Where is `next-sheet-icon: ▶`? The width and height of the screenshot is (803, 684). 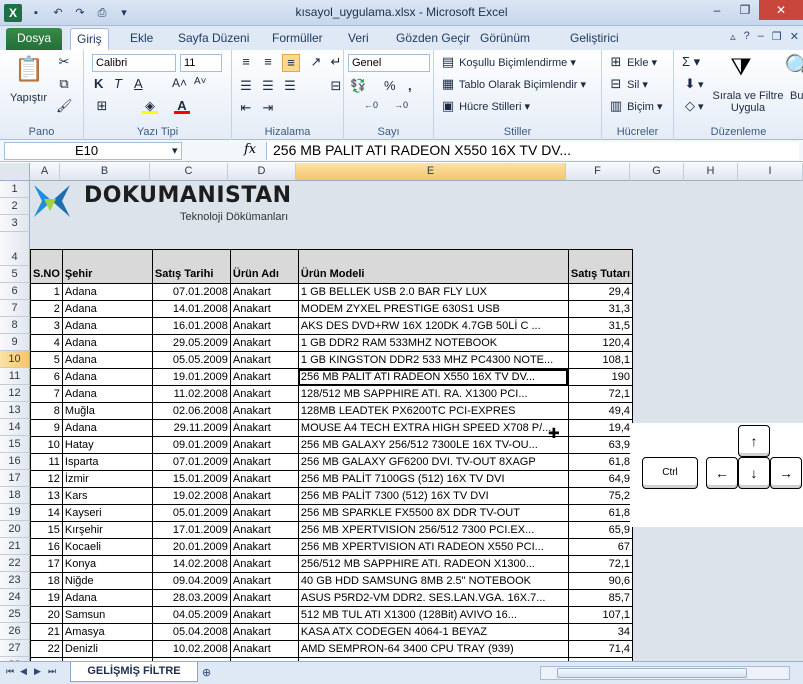 next-sheet-icon: ▶ is located at coordinates (37, 671).